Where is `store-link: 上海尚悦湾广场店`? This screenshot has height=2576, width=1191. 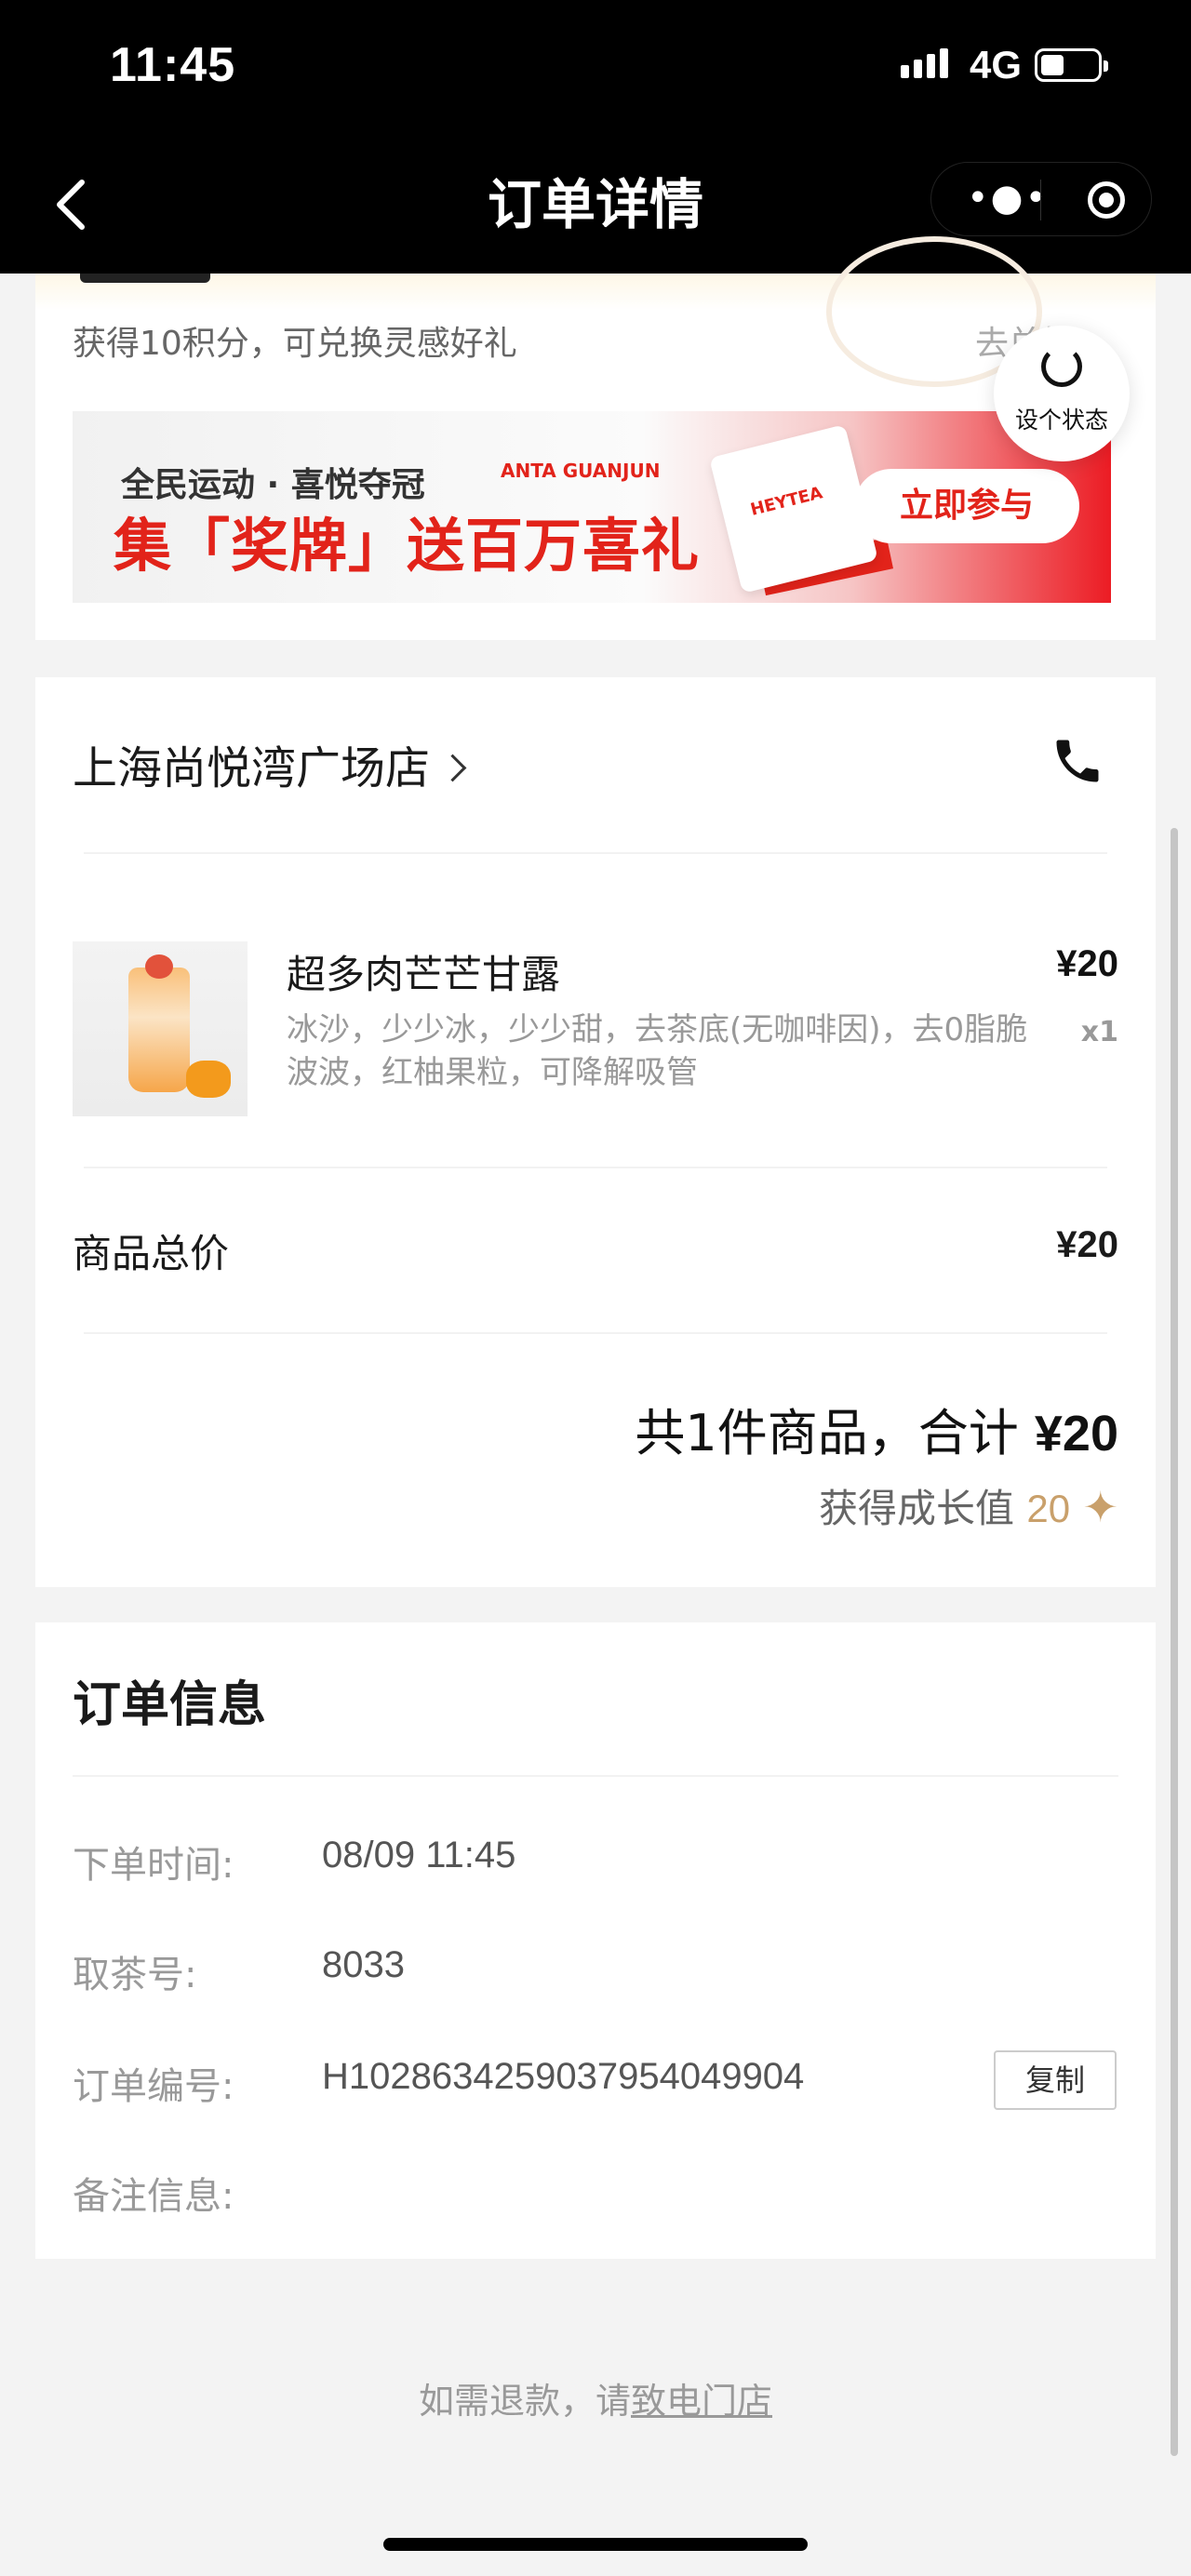
store-link: 上海尚悦湾广场店 is located at coordinates (270, 763).